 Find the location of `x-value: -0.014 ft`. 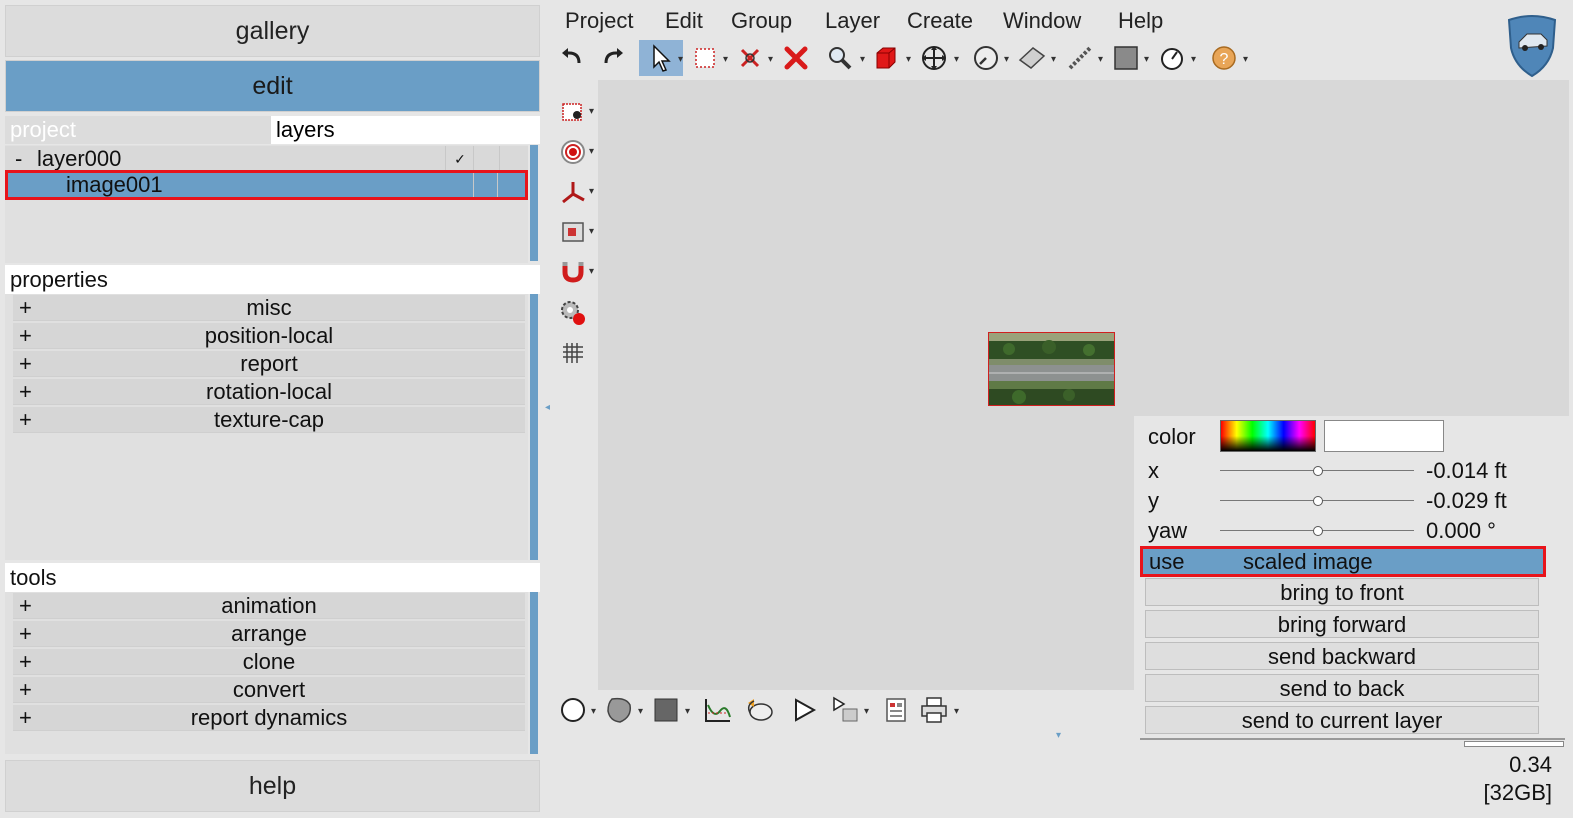

x-value: -0.014 ft is located at coordinates (1466, 471).